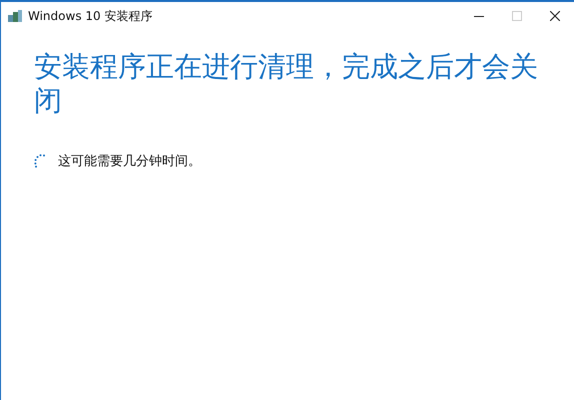 Image resolution: width=574 pixels, height=400 pixels. I want to click on maximize-icon, so click(517, 16).